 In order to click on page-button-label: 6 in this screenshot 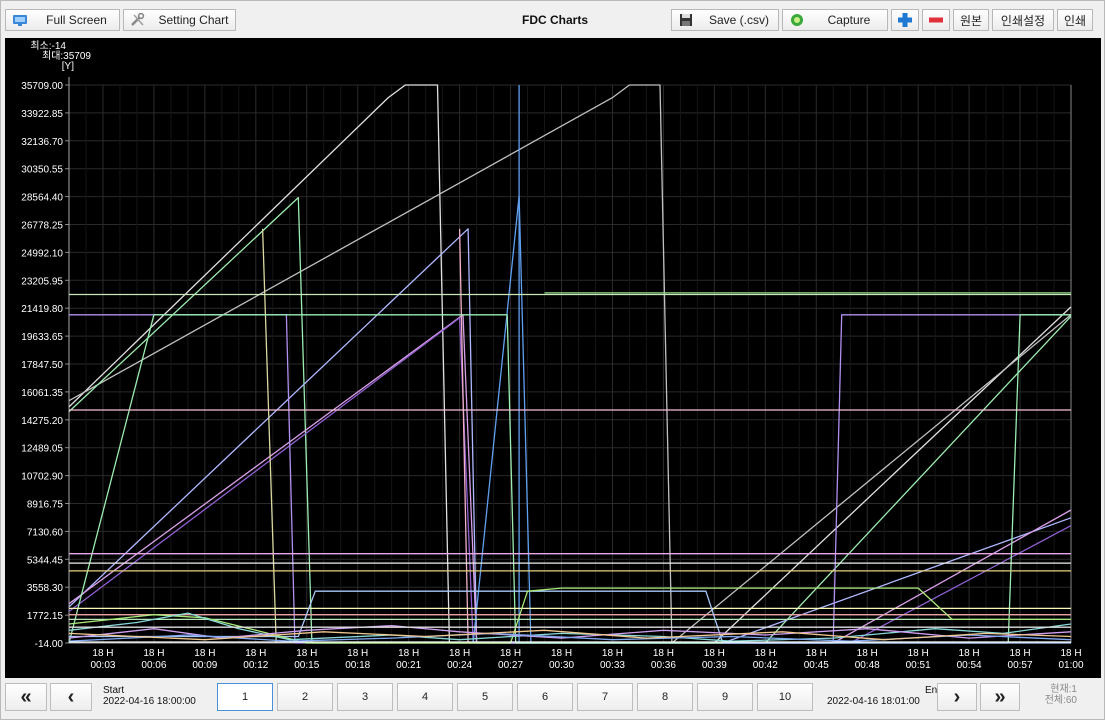, I will do `click(545, 697)`.